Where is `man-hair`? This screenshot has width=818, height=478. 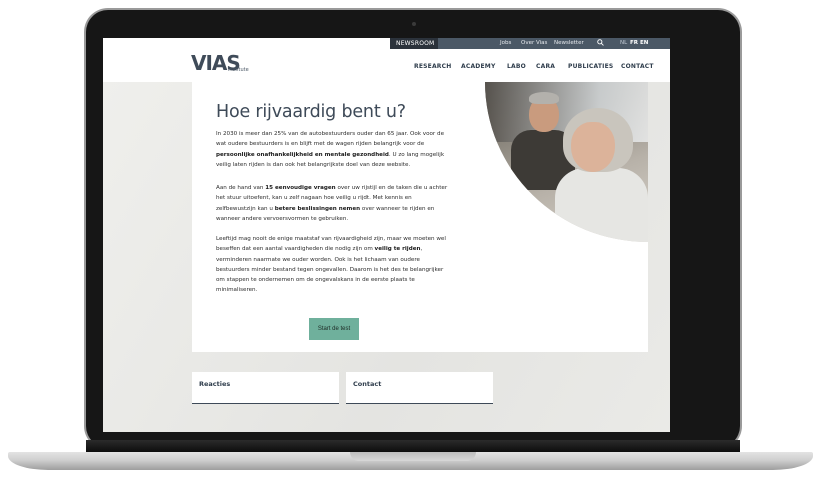 man-hair is located at coordinates (544, 98).